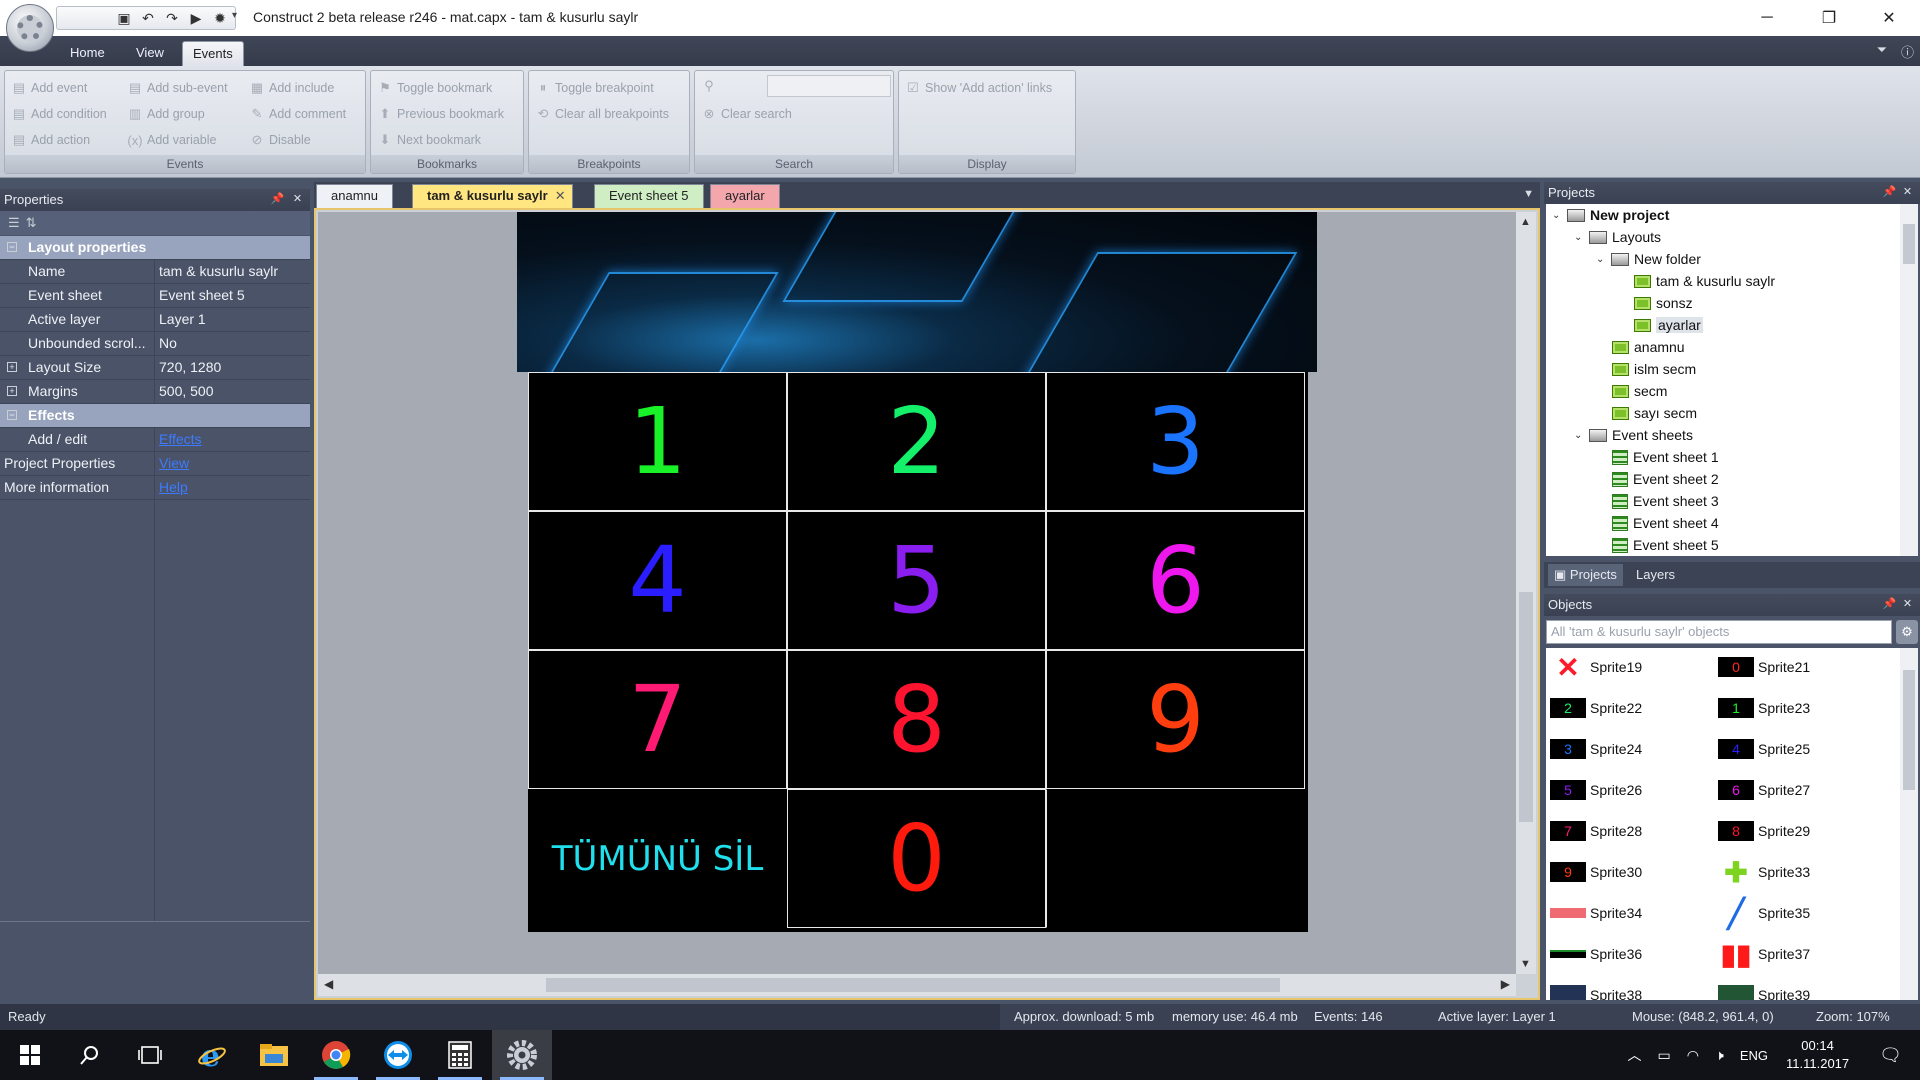 This screenshot has height=1080, width=1920. Describe the element at coordinates (1663, 303) in the screenshot. I see `tree-node-layout: sonsz` at that location.